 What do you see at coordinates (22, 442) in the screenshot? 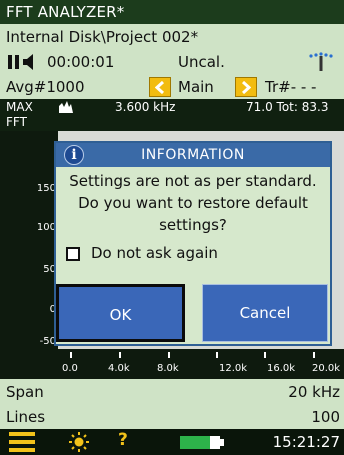
I see `menu-icon` at bounding box center [22, 442].